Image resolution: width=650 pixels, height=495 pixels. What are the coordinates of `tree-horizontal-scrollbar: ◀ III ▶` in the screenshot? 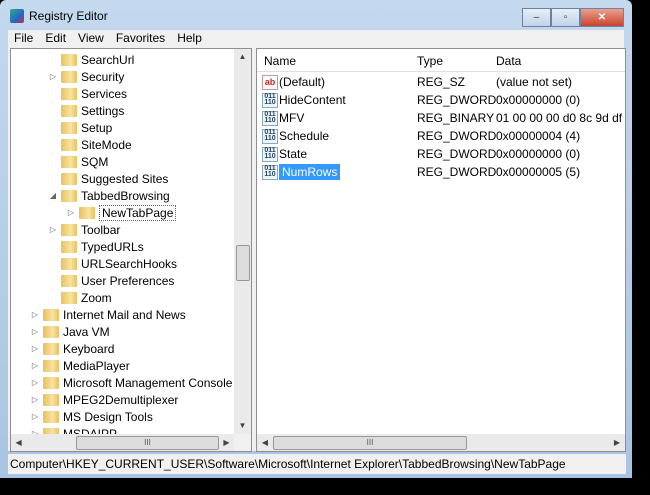 It's located at (122, 442).